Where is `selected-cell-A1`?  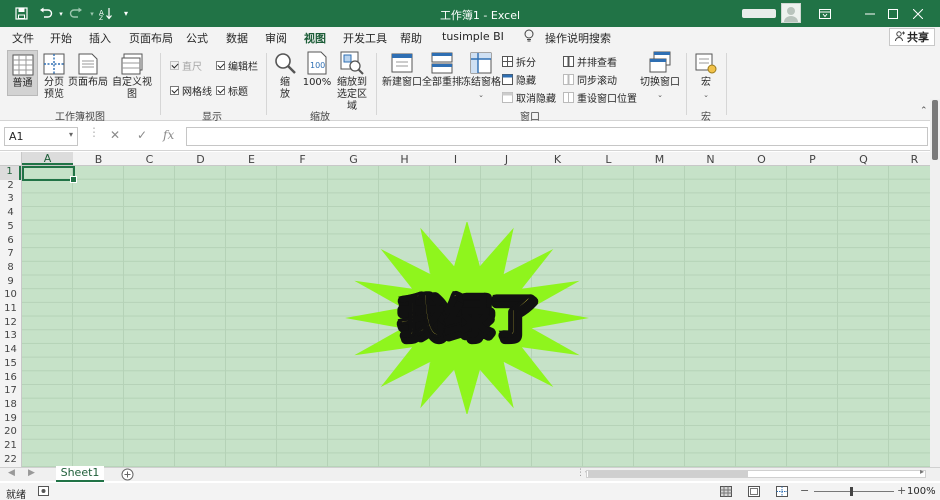
selected-cell-A1 is located at coordinates (49, 174).